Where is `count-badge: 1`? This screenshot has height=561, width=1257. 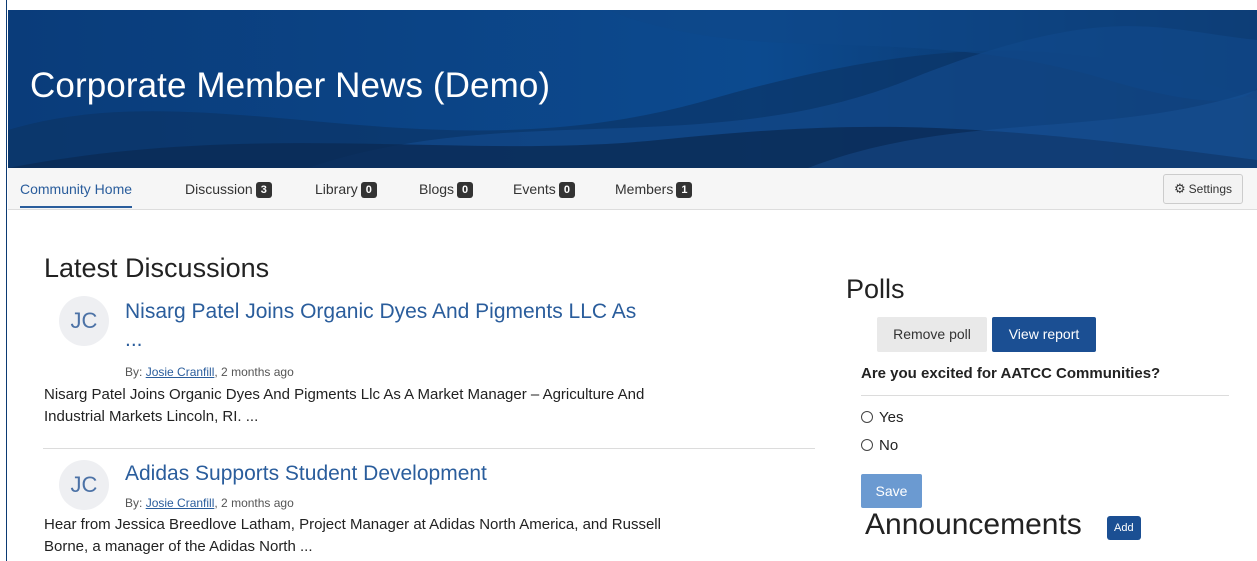 count-badge: 1 is located at coordinates (684, 190).